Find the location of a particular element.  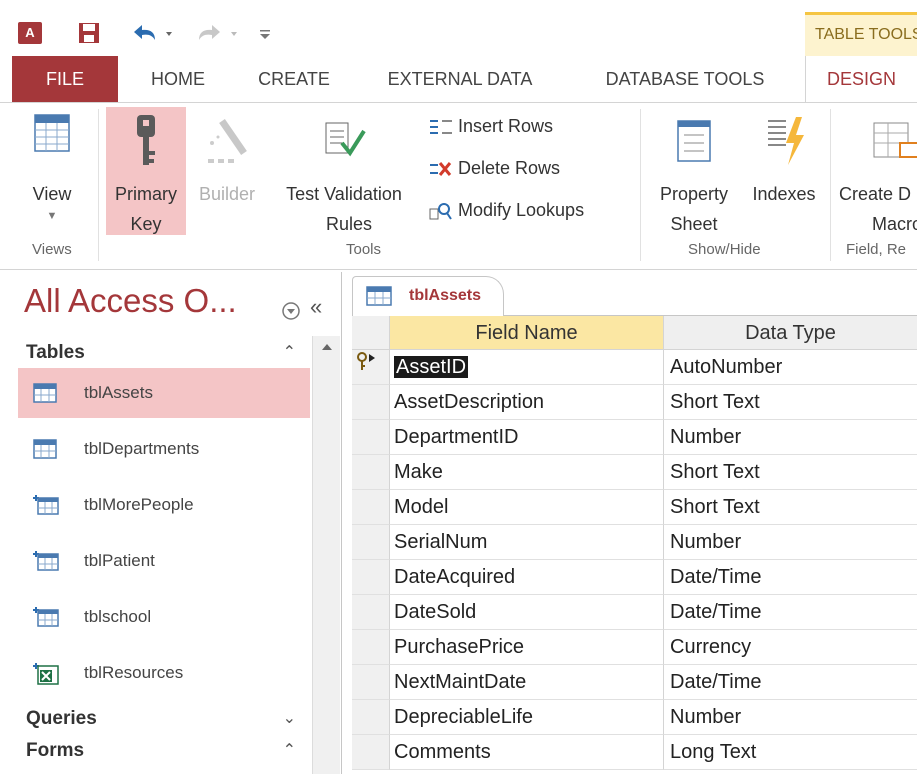

nav-section-tables-label: Tables is located at coordinates (55, 352).